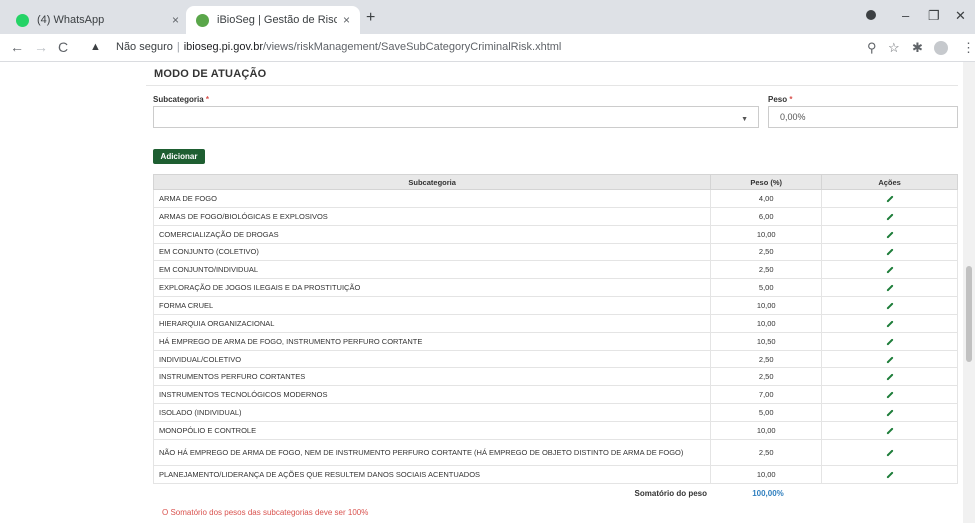 Image resolution: width=975 pixels, height=523 pixels. What do you see at coordinates (432, 216) in the screenshot?
I see `cell-subcategoria: ARMAS DE FOGO/BIOLÓGICAS E EXPLOSIVOS` at bounding box center [432, 216].